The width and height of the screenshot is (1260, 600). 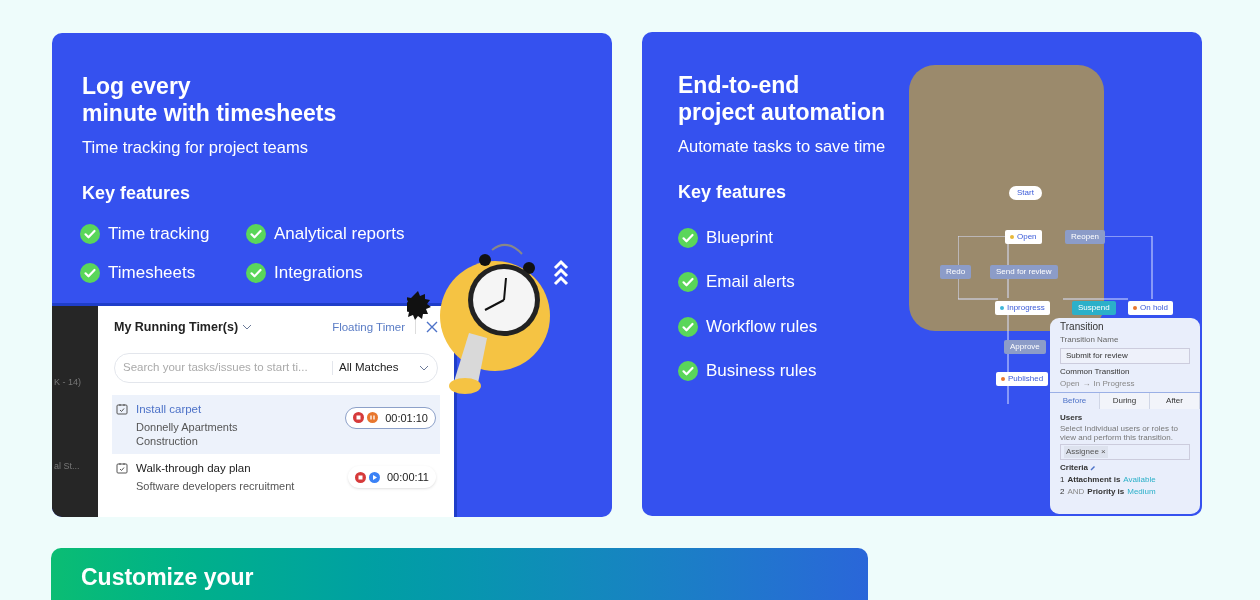 What do you see at coordinates (1125, 452) in the screenshot?
I see `users-field: Assignee ×` at bounding box center [1125, 452].